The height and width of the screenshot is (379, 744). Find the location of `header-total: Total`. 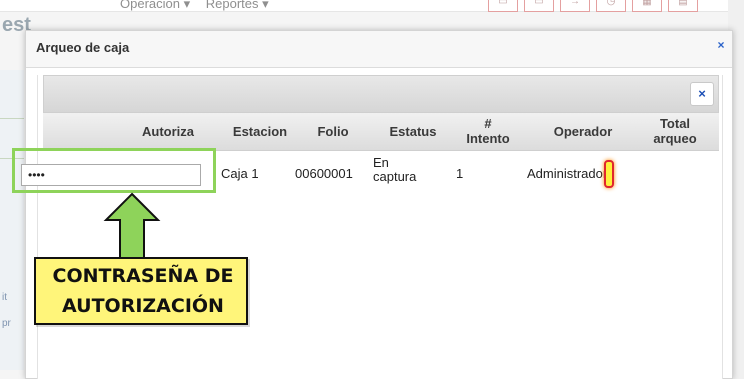

header-total: Total is located at coordinates (675, 123).